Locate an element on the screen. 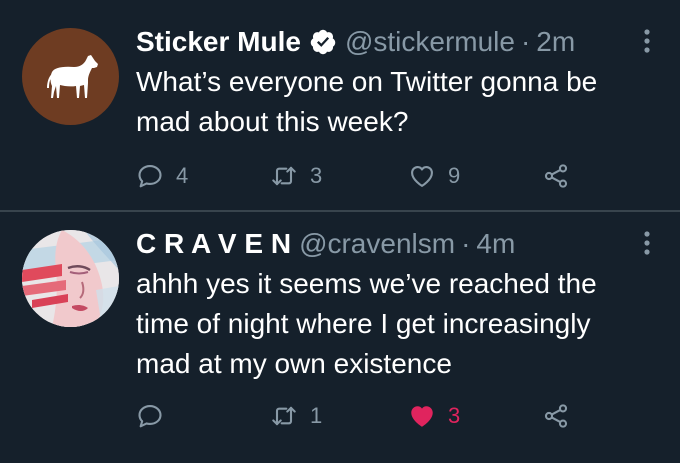  verified-badge-icon is located at coordinates (323, 42).